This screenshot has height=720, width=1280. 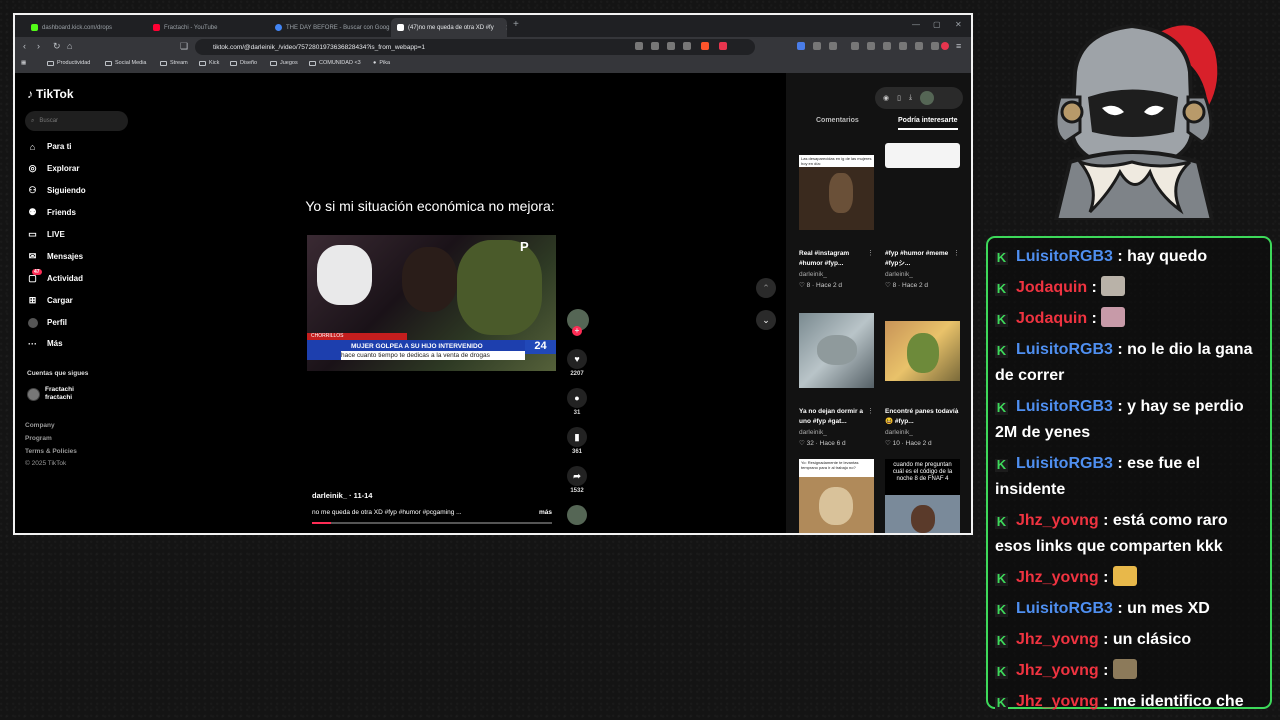 What do you see at coordinates (53, 168) in the screenshot?
I see `nav-item-explorar: ◎ Explorar` at bounding box center [53, 168].